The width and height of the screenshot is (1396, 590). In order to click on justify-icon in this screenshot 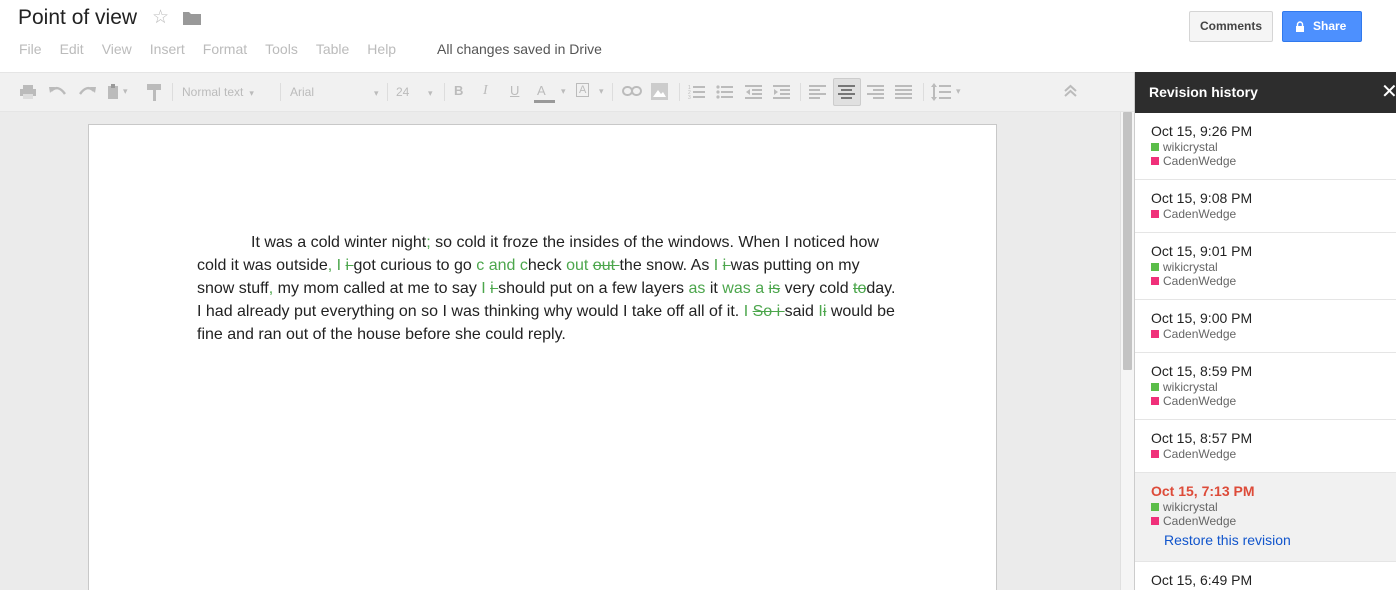, I will do `click(903, 92)`.